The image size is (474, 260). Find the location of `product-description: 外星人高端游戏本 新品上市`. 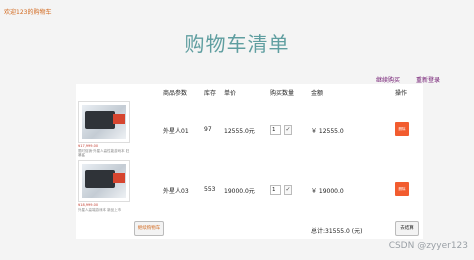

product-description: 外星人高端游戏本 新品上市 is located at coordinates (100, 209).